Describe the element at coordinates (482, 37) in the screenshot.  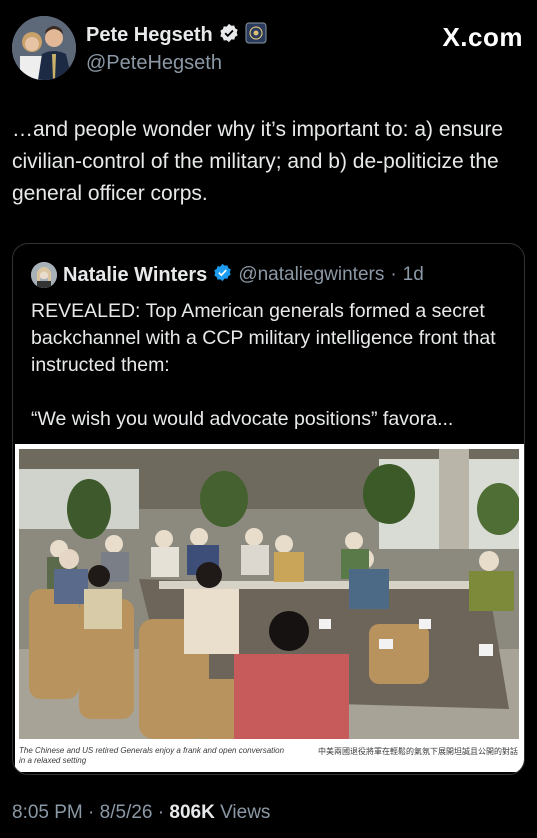
I see `brand-logo: X.com` at that location.